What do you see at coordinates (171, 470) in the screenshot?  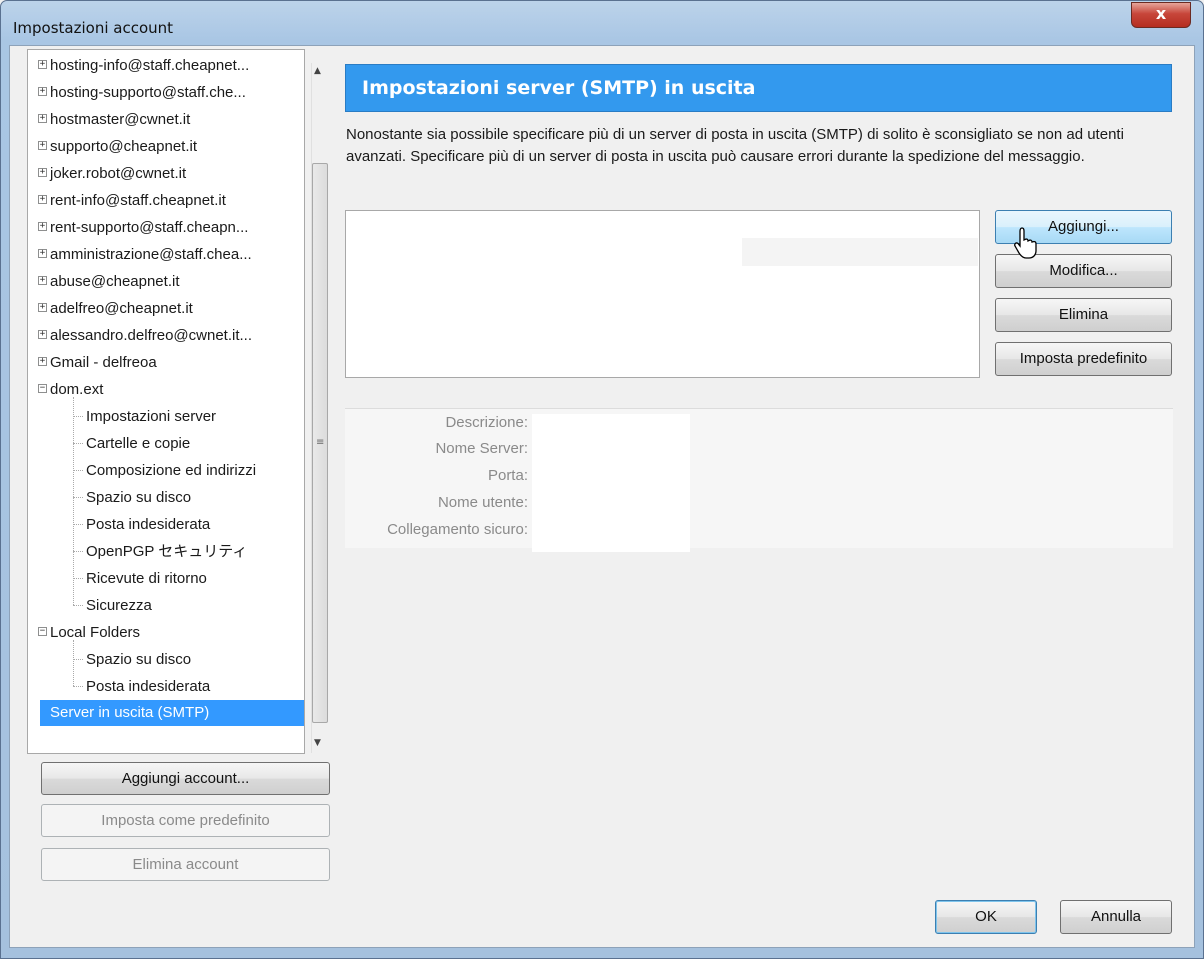 I see `tree-item-label: Composizione ed indirizzi` at bounding box center [171, 470].